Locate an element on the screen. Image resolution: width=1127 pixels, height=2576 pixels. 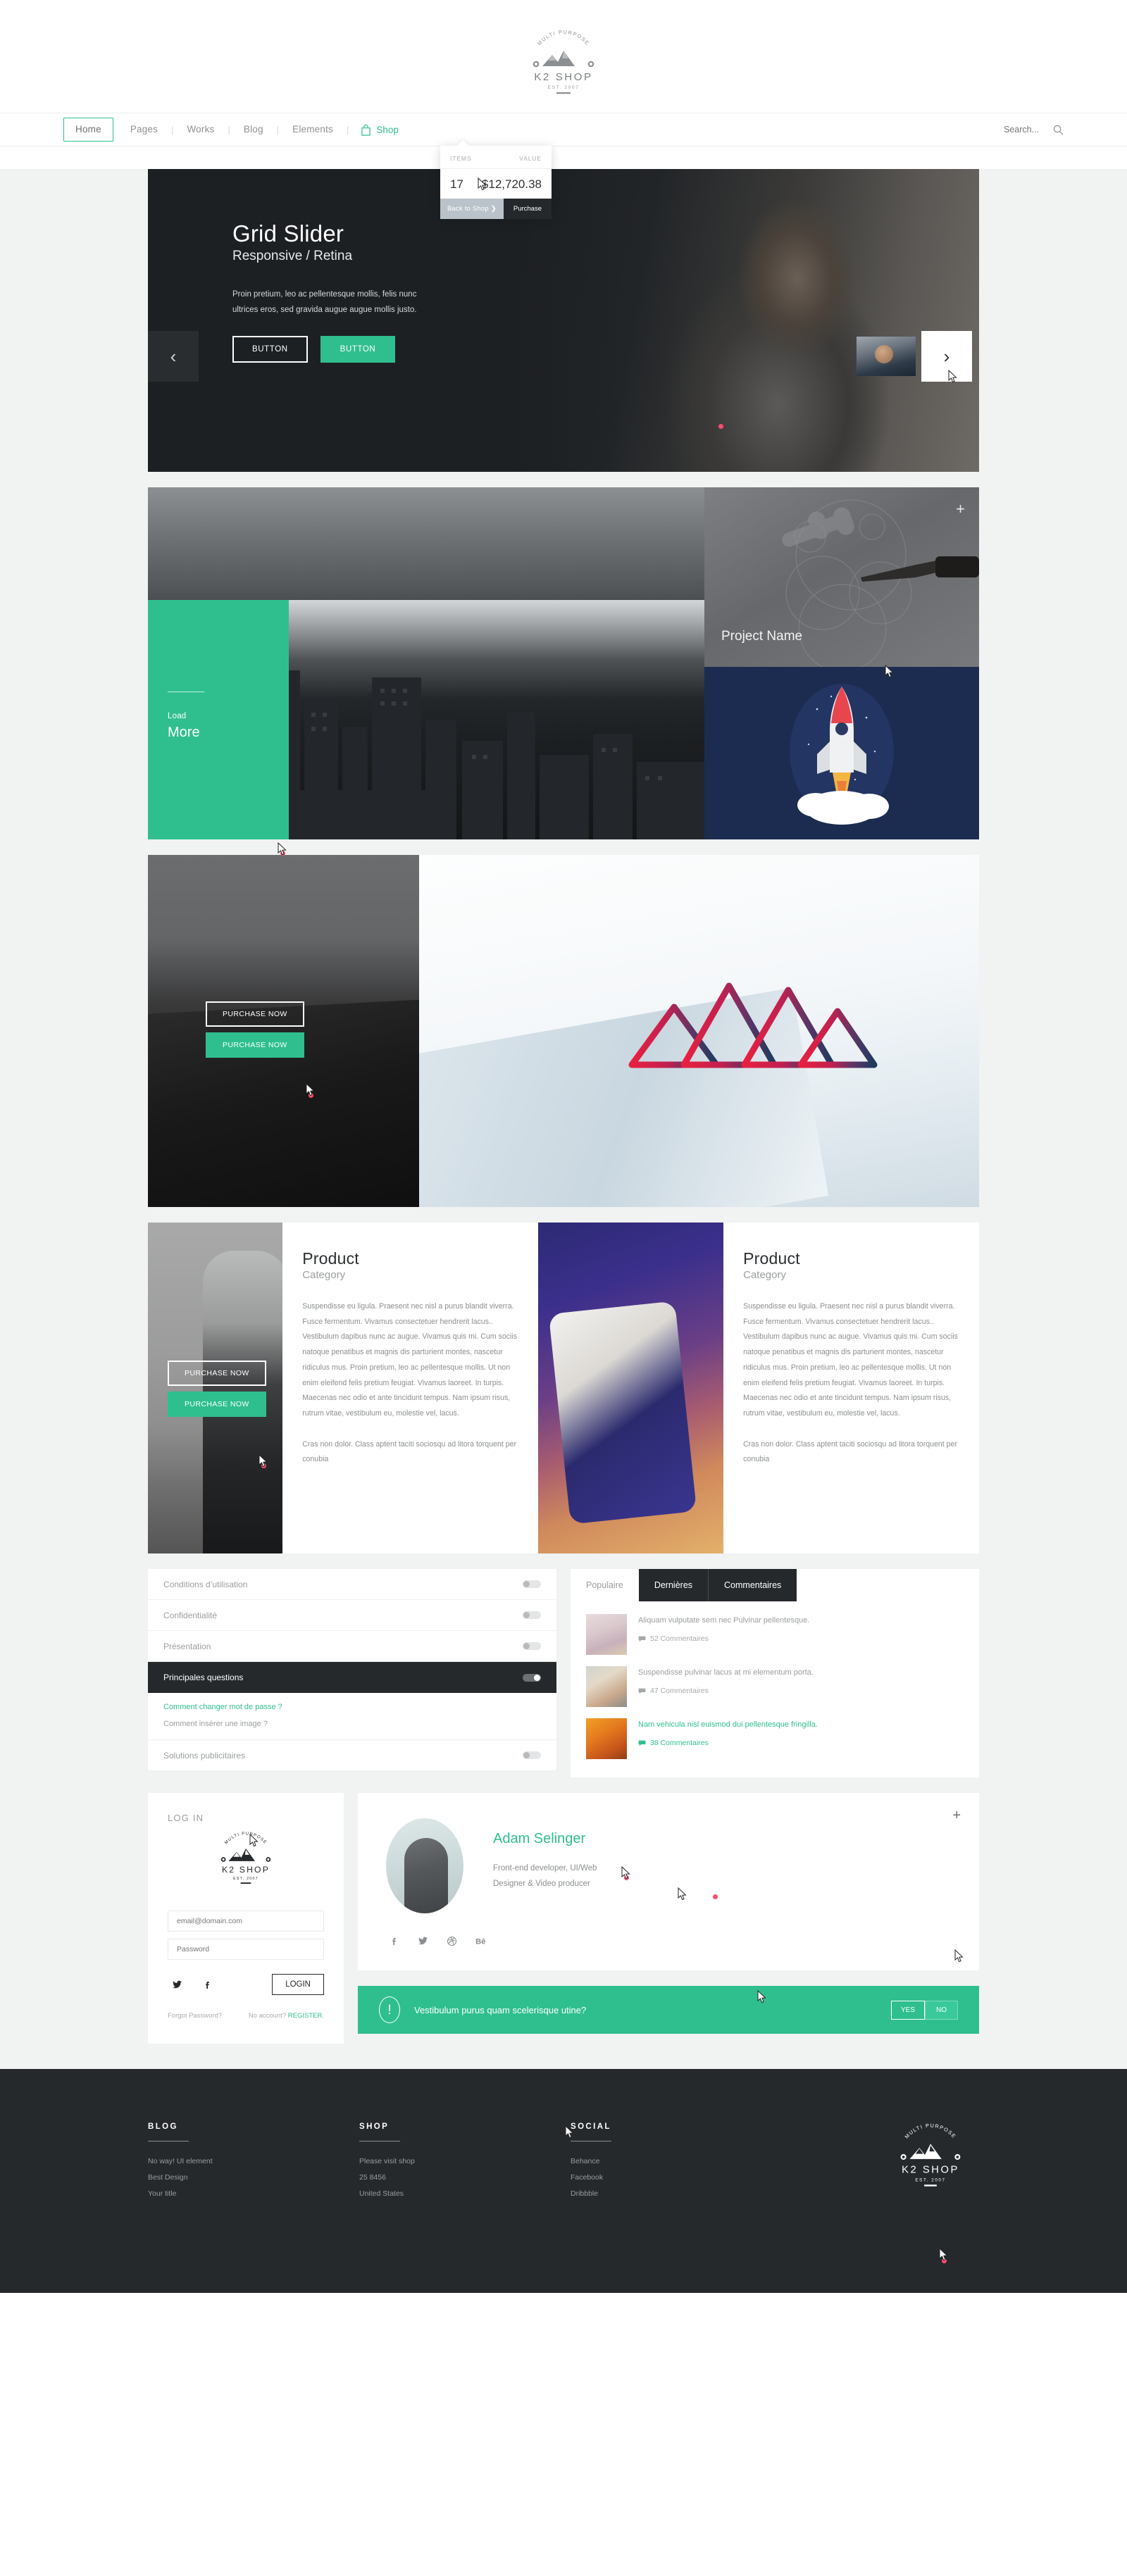
tab-dernieres: Dernières is located at coordinates (673, 1585).